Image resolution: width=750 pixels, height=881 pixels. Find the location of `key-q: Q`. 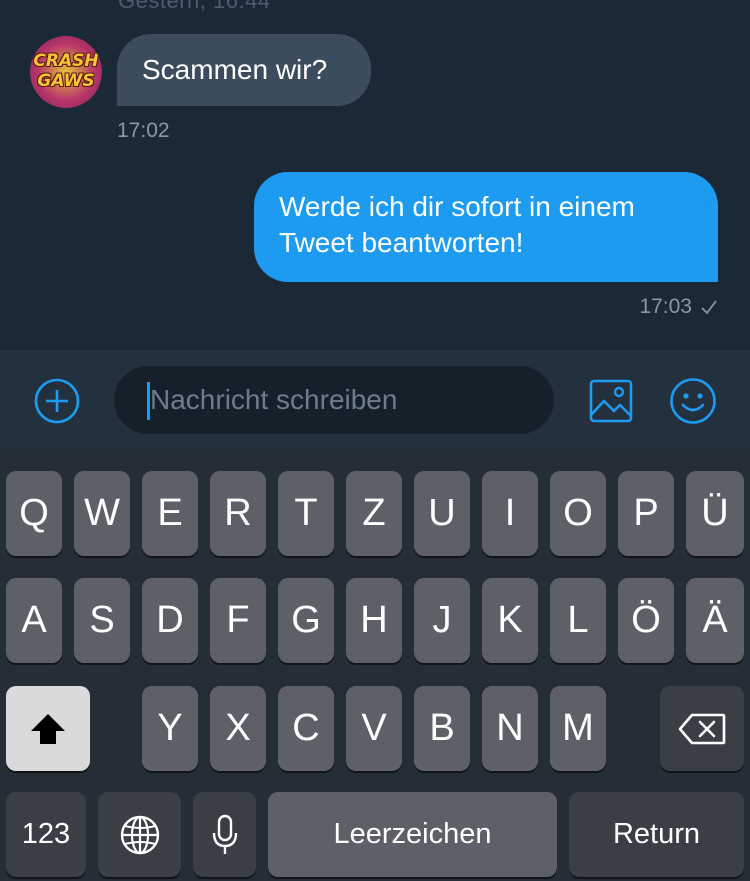

key-q: Q is located at coordinates (34, 513).